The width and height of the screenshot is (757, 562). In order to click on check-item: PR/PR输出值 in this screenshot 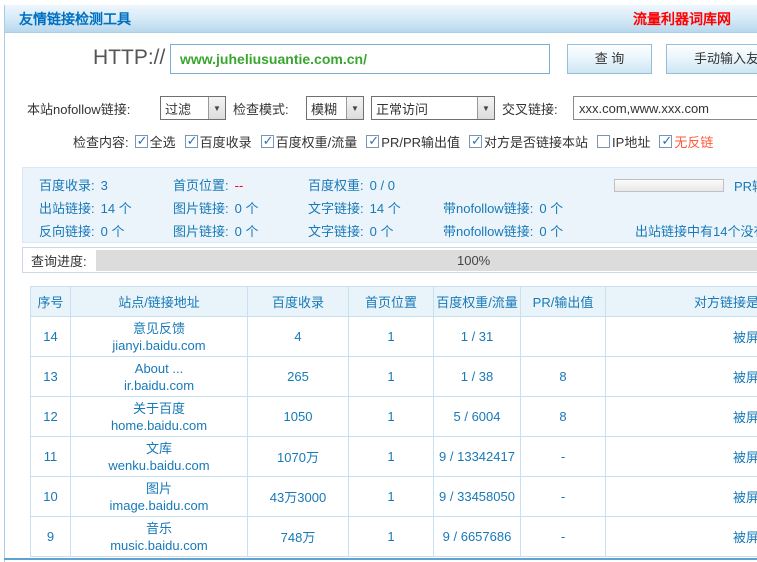, I will do `click(413, 141)`.